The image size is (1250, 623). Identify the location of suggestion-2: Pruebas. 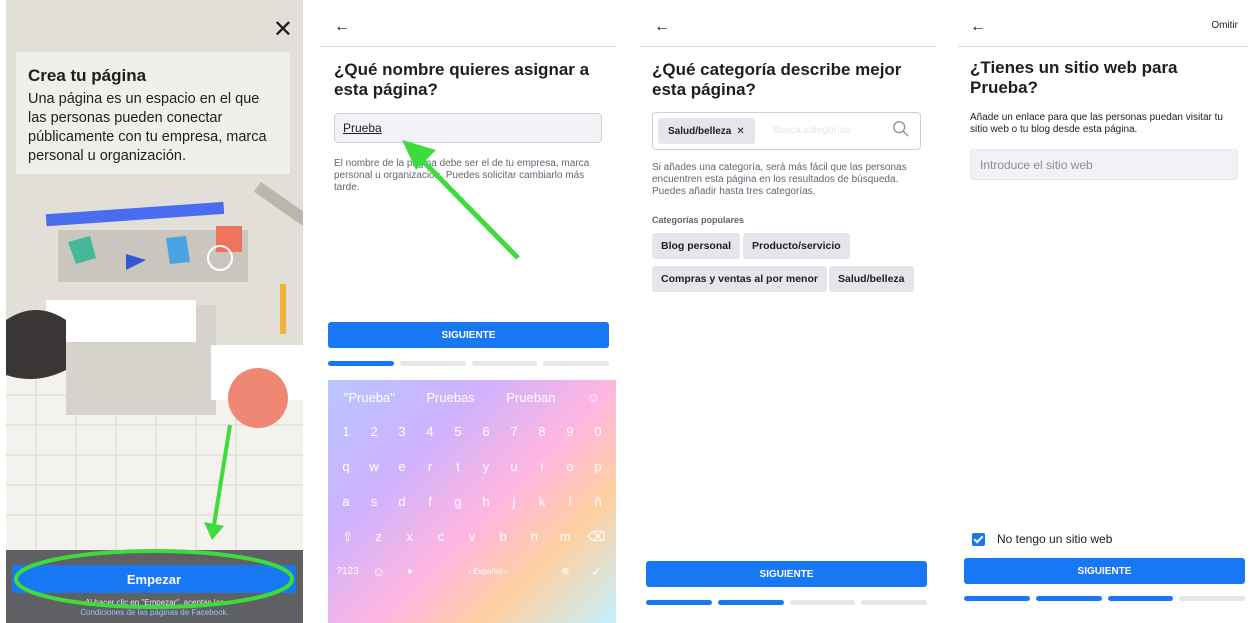
(450, 397).